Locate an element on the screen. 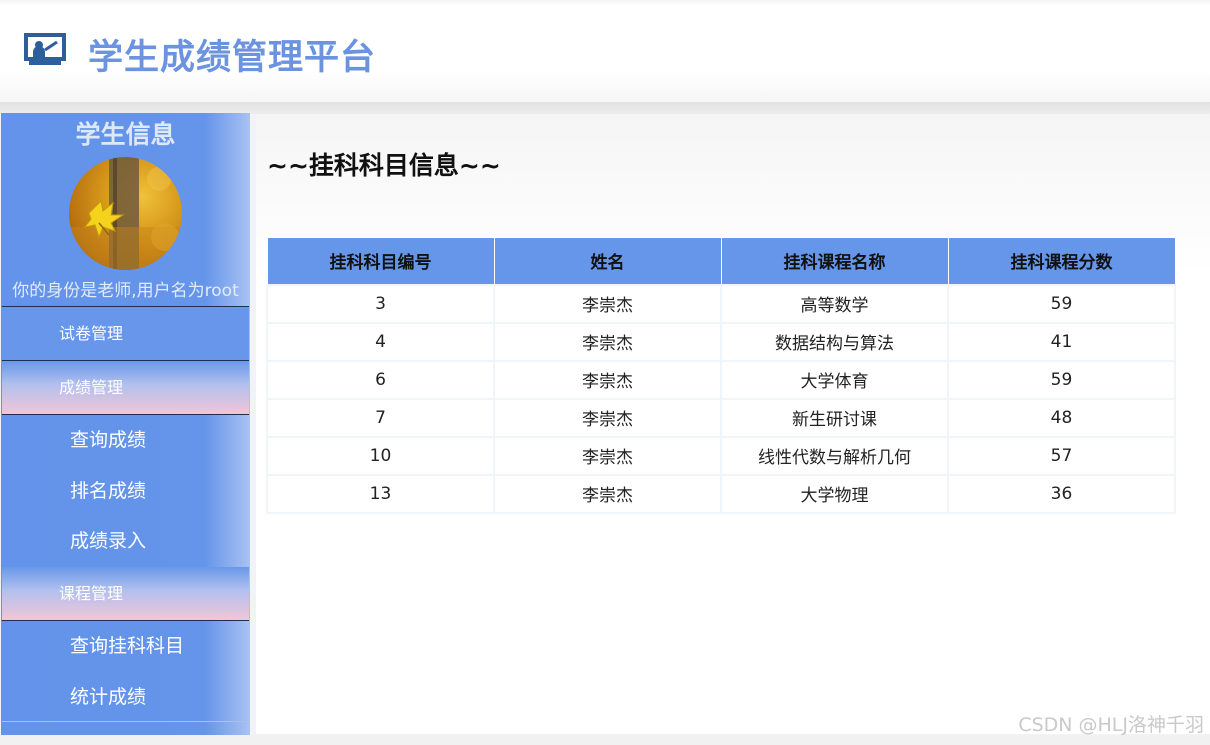 The width and height of the screenshot is (1210, 745). cell-course-name: 大学物理 is located at coordinates (834, 493).